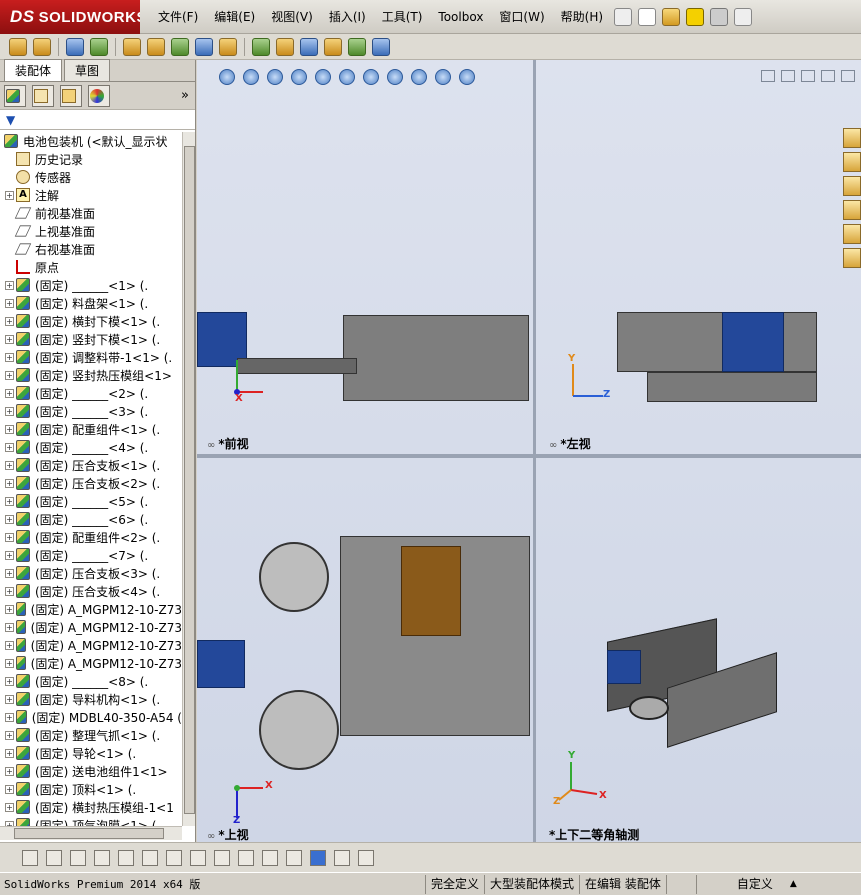  Describe the element at coordinates (261, 46) in the screenshot. I see `reference-geometry-icon` at that location.